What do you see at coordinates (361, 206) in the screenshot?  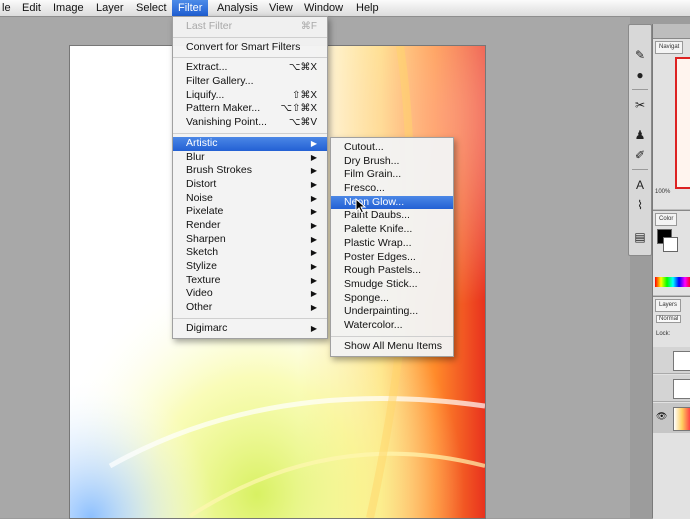 I see `mouse-cursor-icon` at bounding box center [361, 206].